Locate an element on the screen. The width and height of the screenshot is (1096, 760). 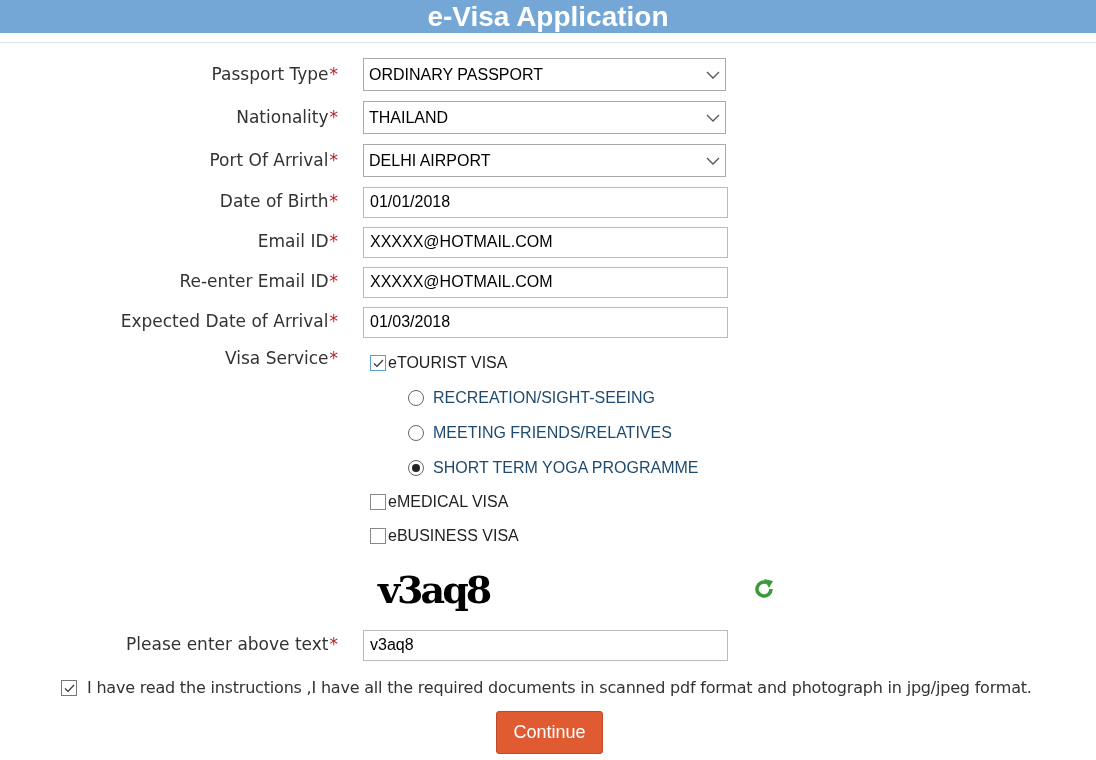
purpose-label: SHORT TERM YOGA PROGRAMME is located at coordinates (566, 467).